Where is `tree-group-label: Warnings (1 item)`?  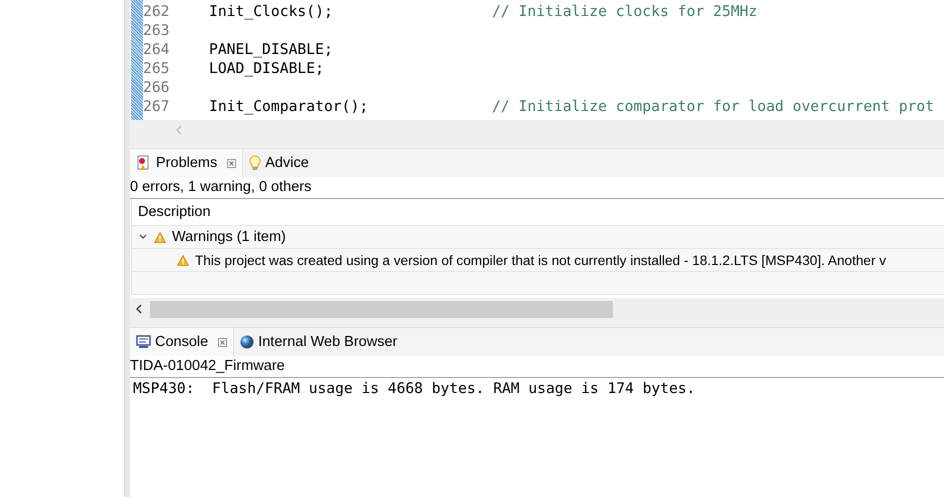
tree-group-label: Warnings (1 item) is located at coordinates (229, 237).